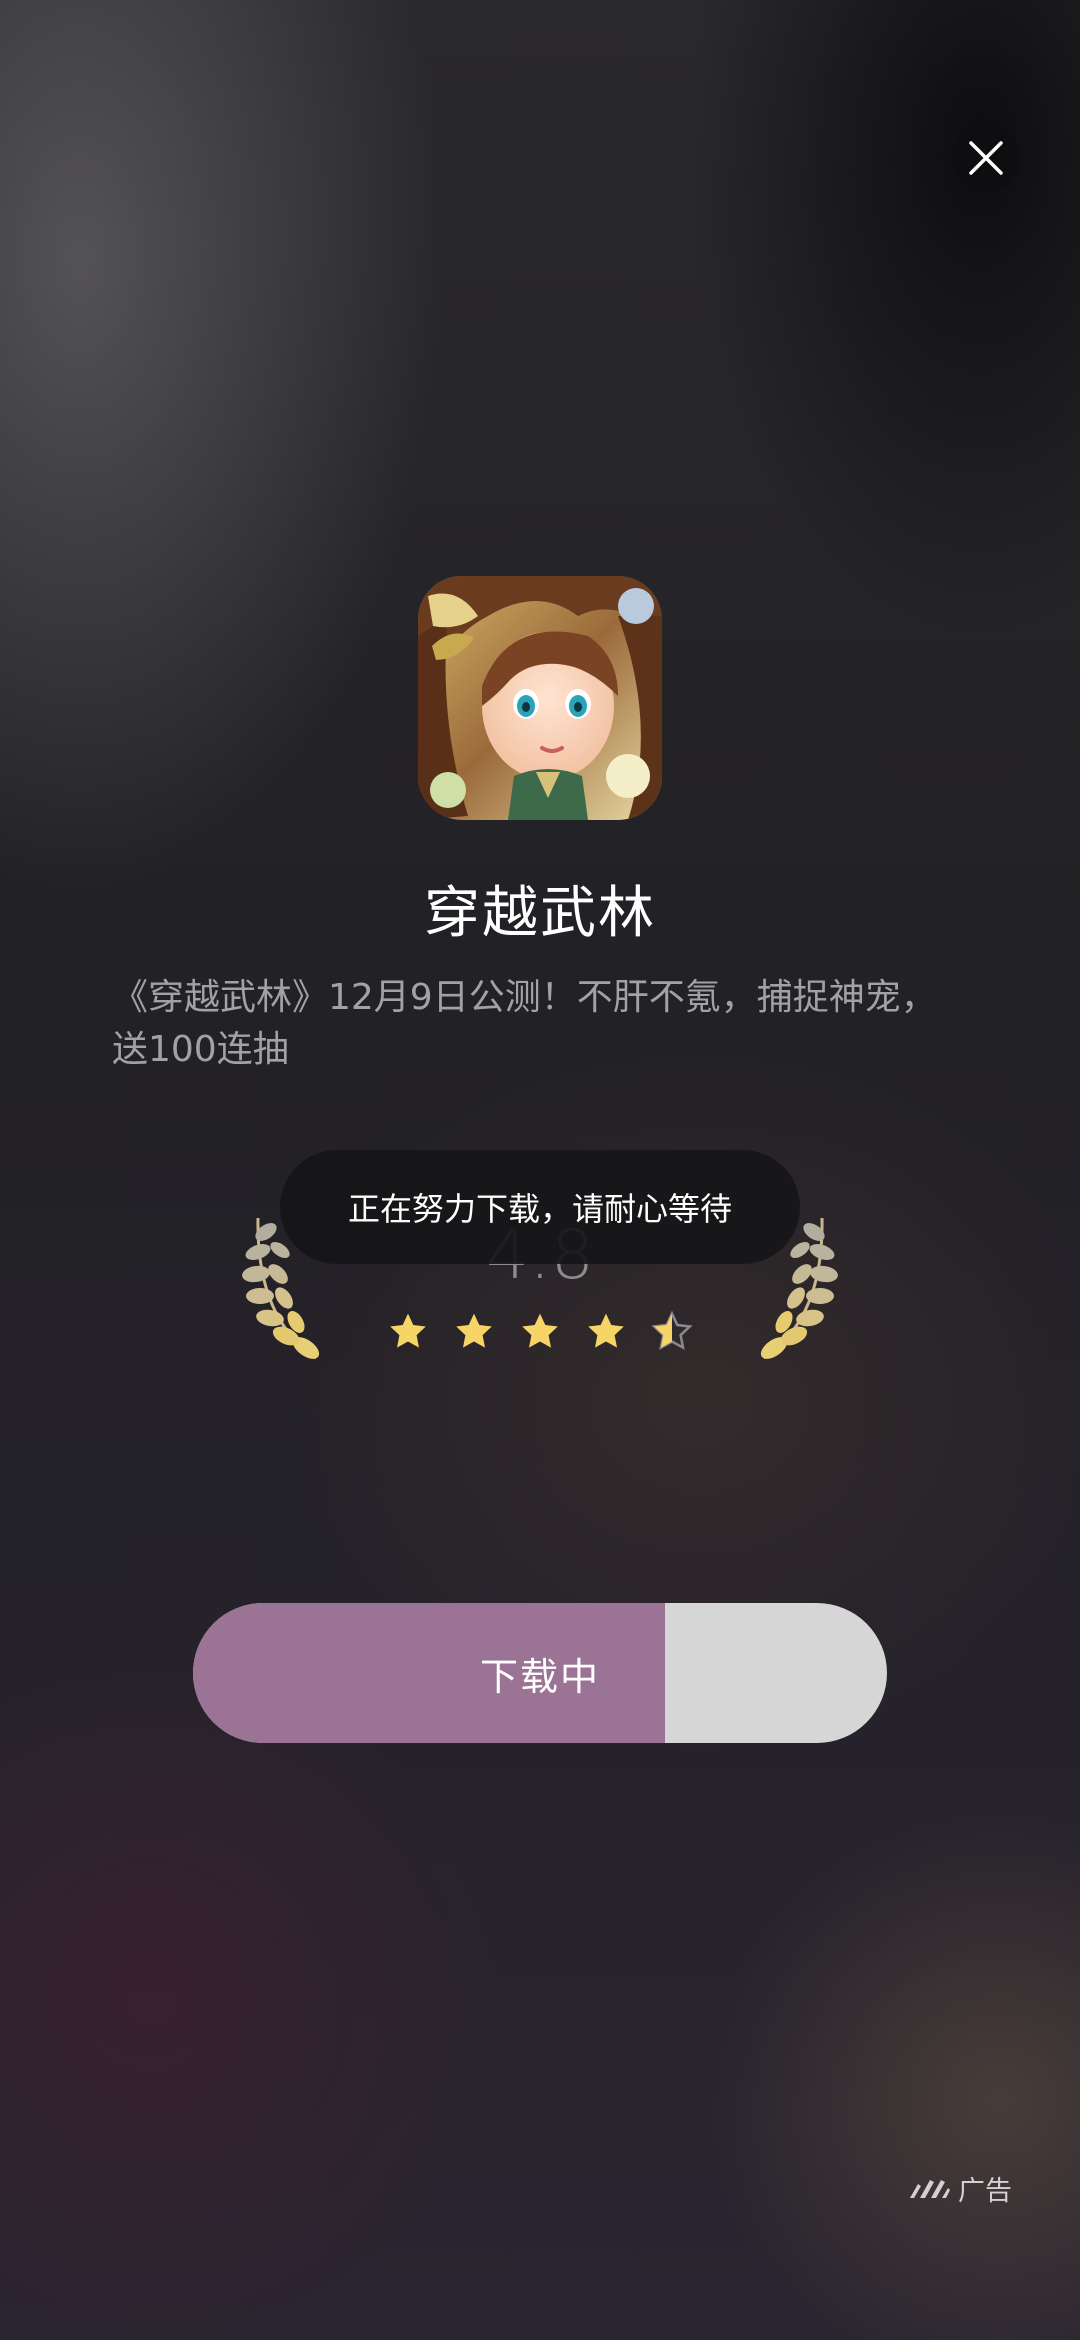  Describe the element at coordinates (930, 2189) in the screenshot. I see `ad-logo-icon` at that location.